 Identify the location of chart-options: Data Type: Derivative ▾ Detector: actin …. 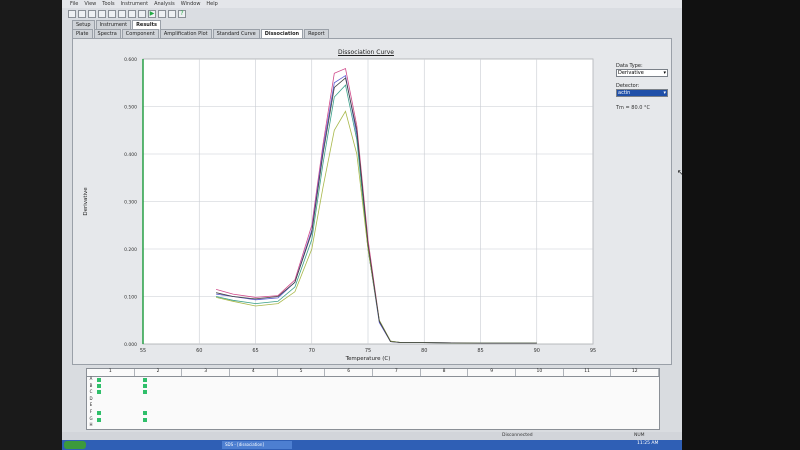
(646, 84).